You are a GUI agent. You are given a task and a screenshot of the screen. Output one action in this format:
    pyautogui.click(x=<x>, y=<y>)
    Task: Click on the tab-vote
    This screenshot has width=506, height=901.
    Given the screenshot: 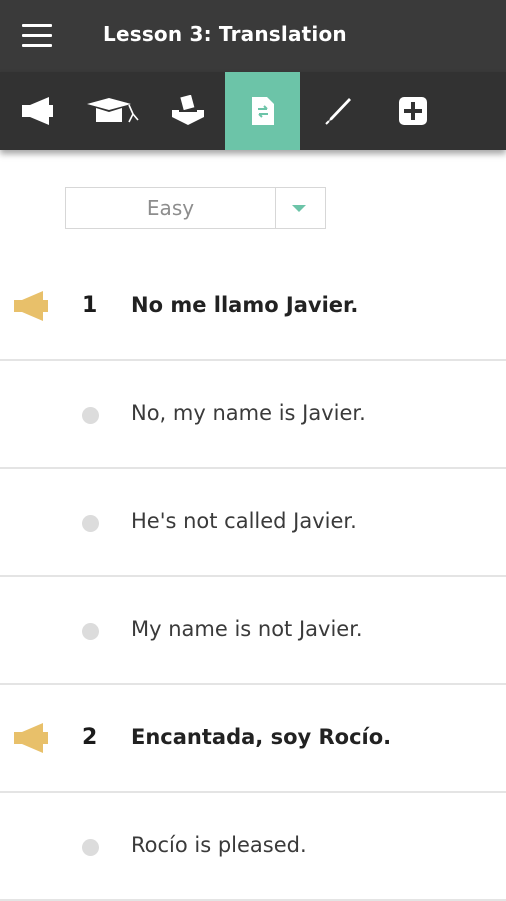 What is the action you would take?
    pyautogui.click(x=187, y=111)
    